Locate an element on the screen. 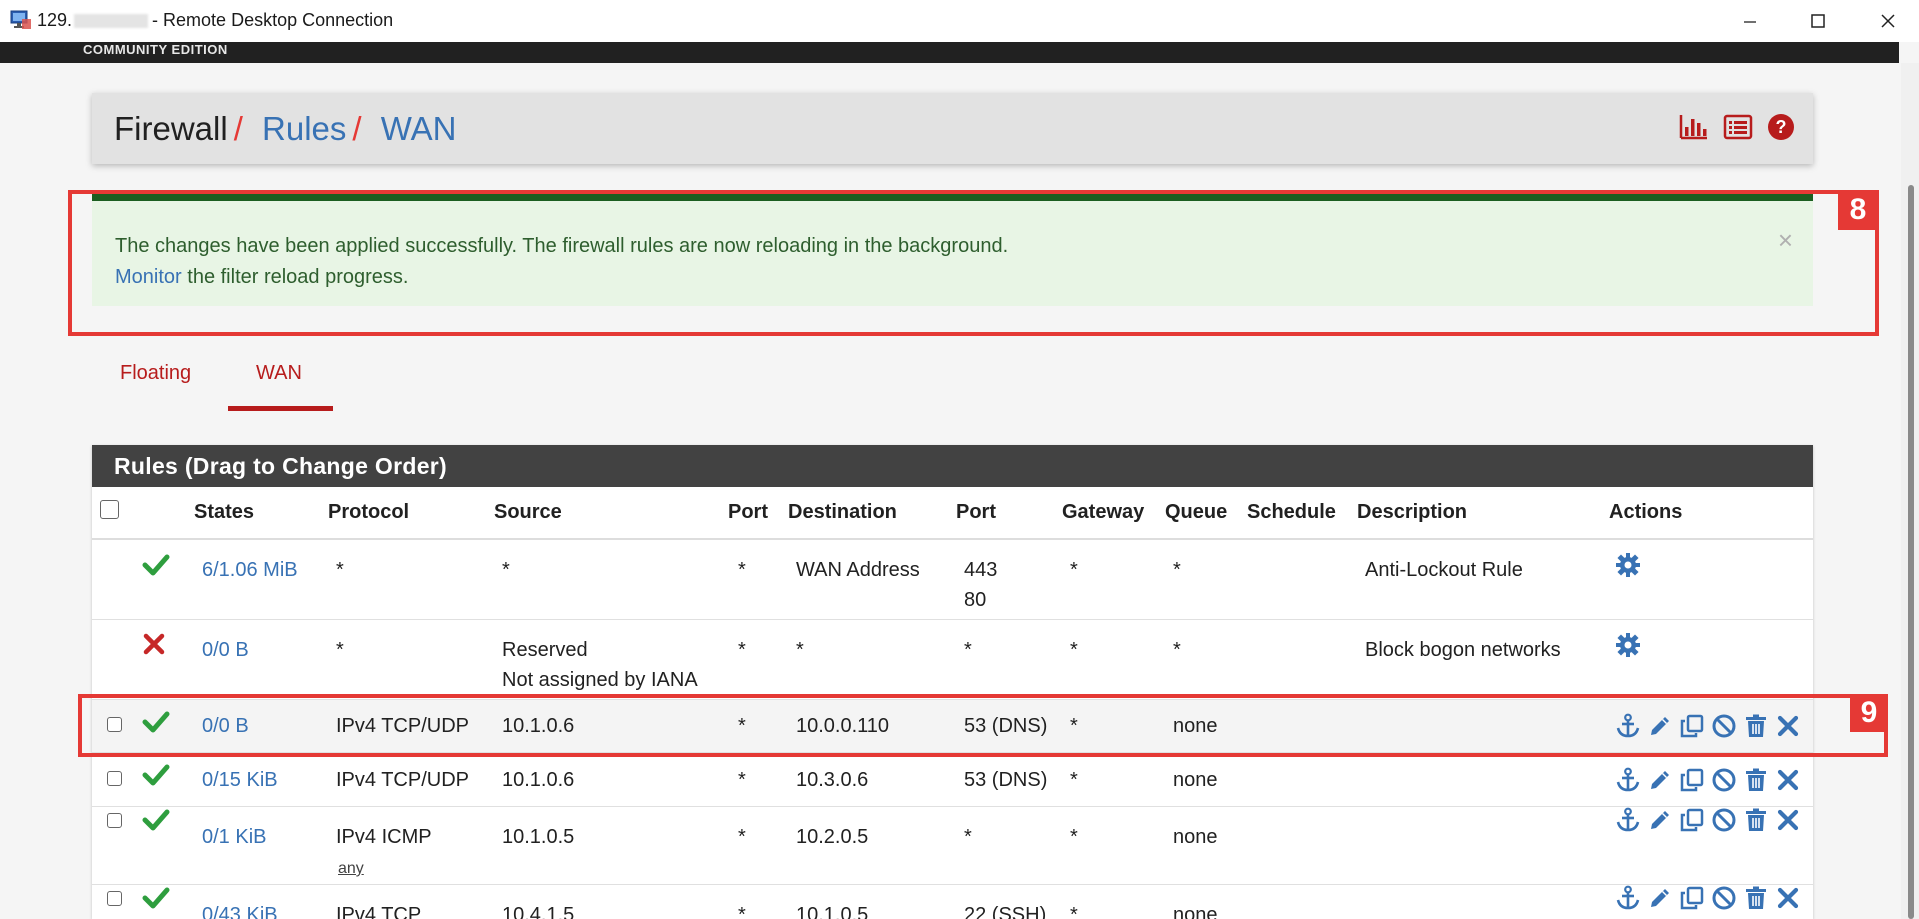  col-states: States is located at coordinates (253, 513).